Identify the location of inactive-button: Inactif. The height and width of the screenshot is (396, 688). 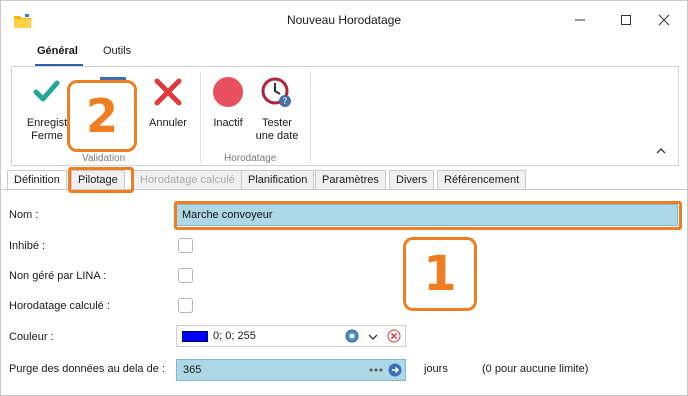
(228, 102).